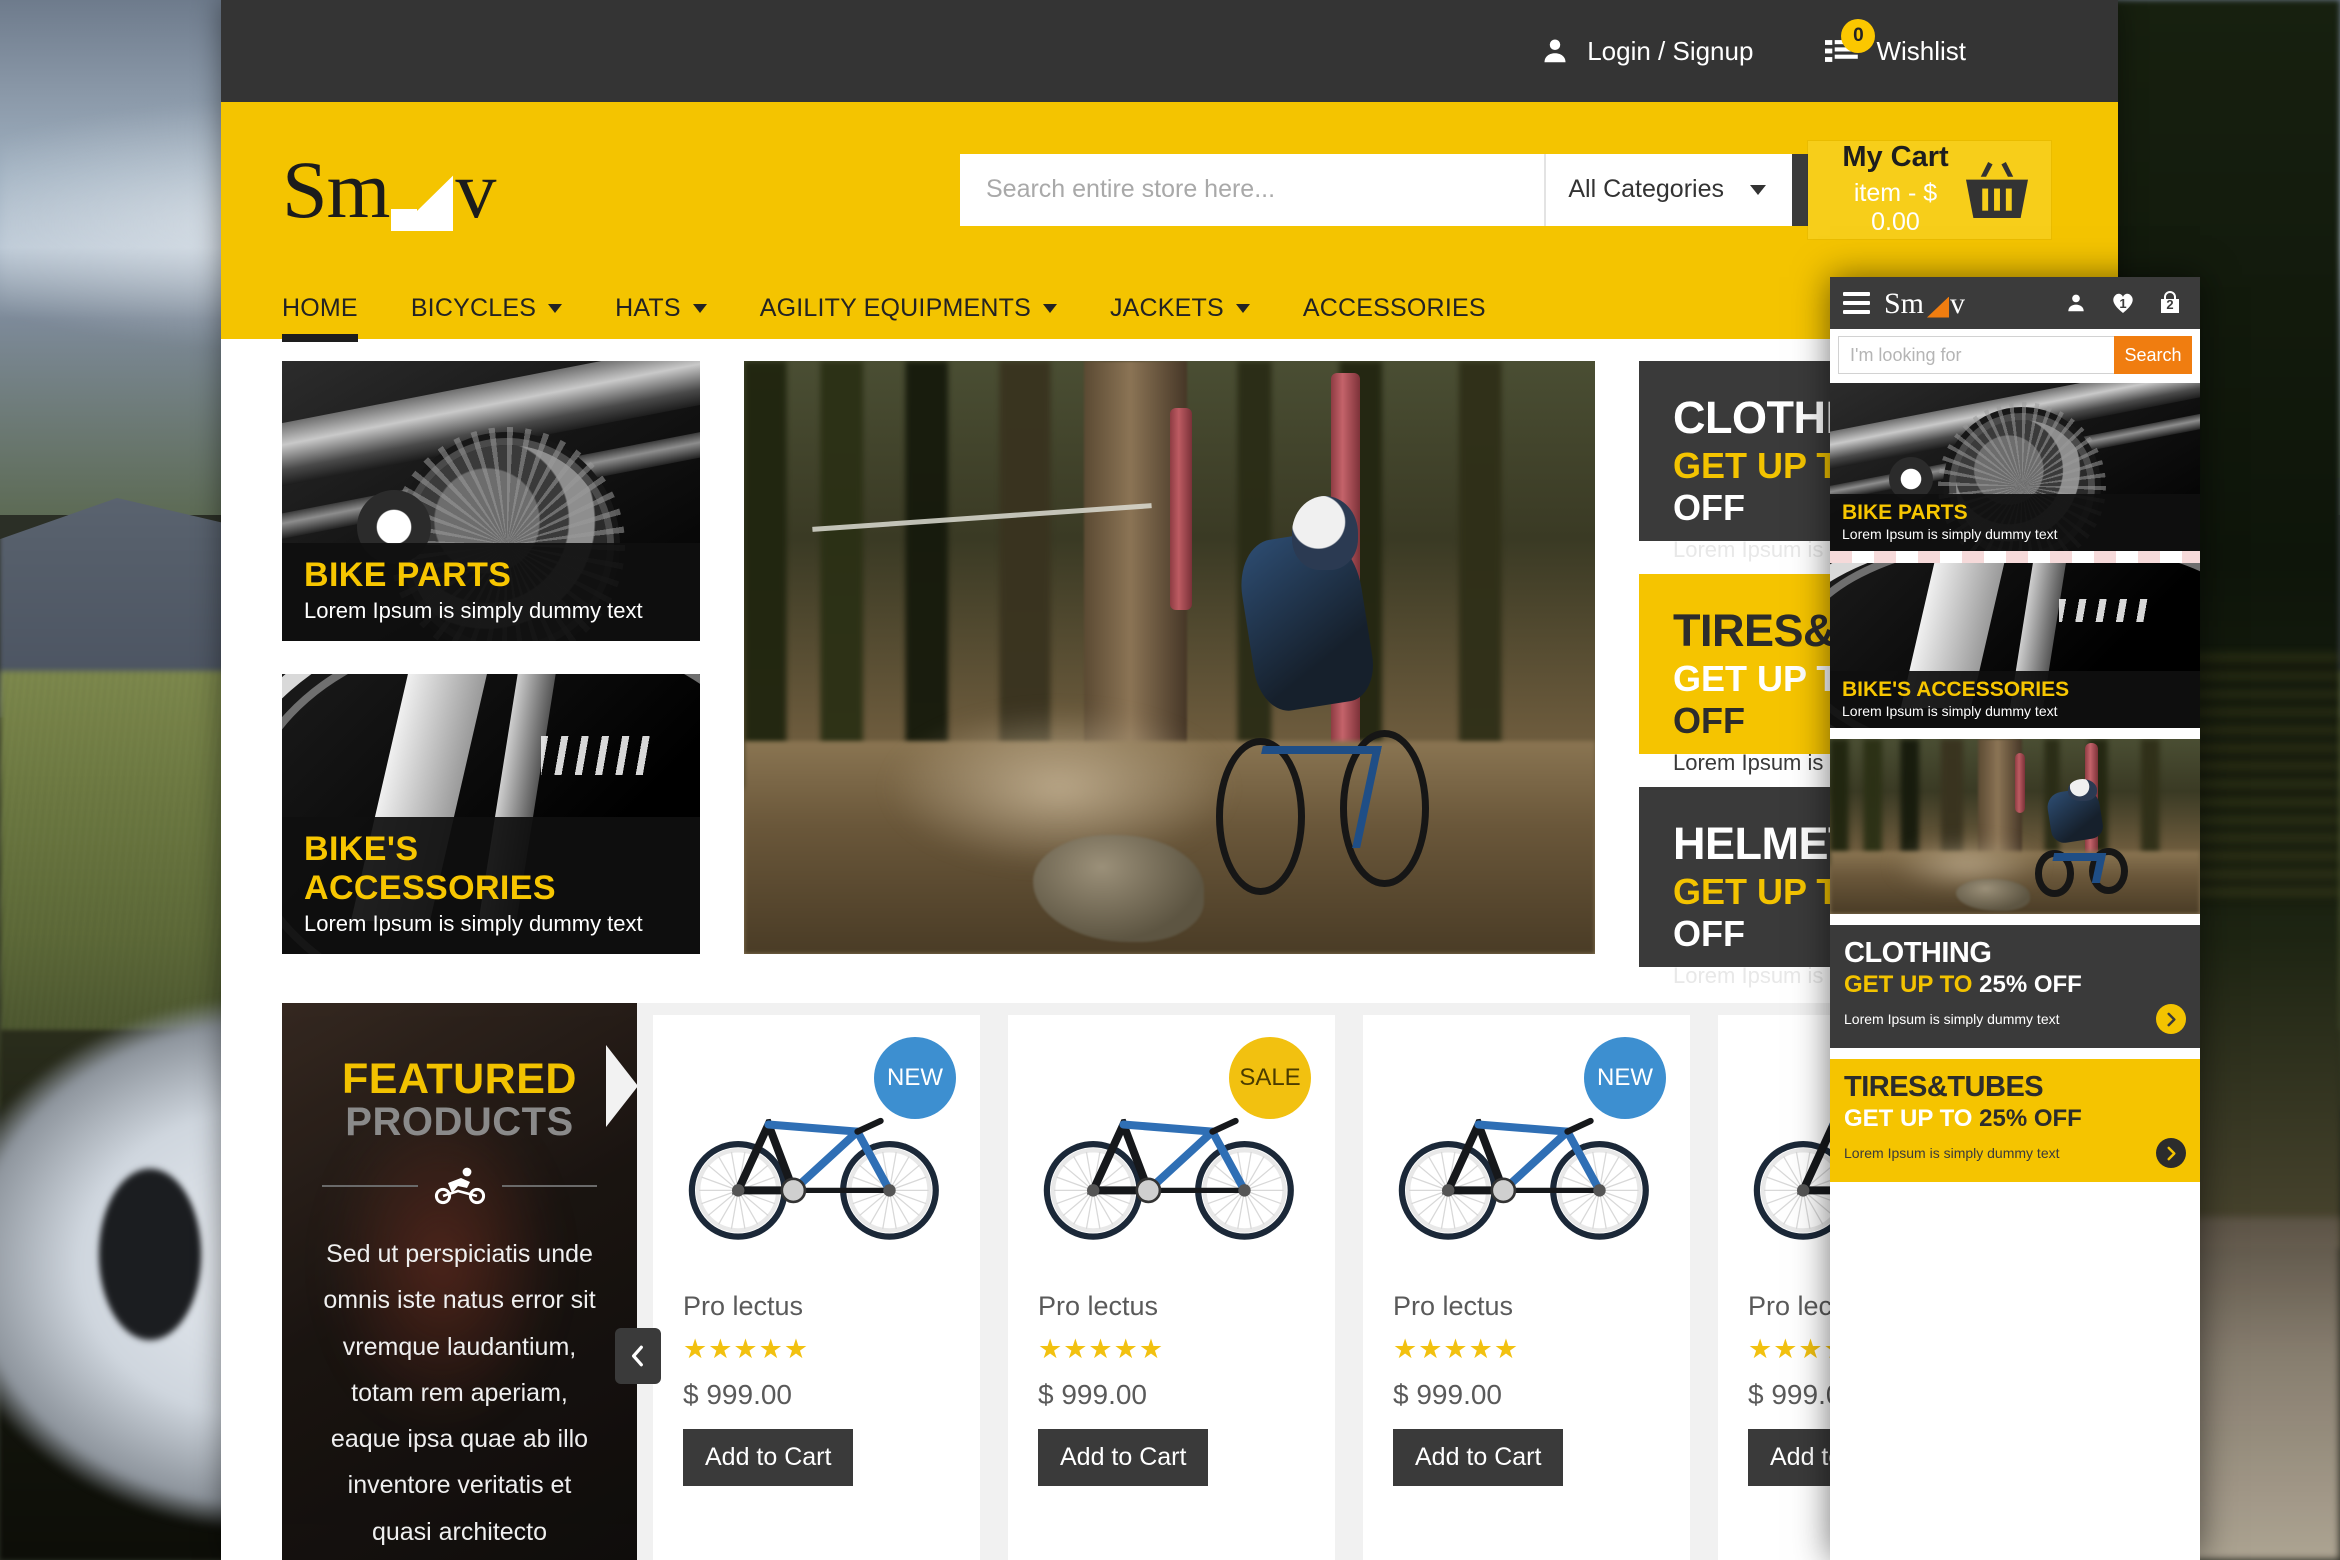 Image resolution: width=2340 pixels, height=1560 pixels. Describe the element at coordinates (1322, 695) in the screenshot. I see `hero-rider` at that location.